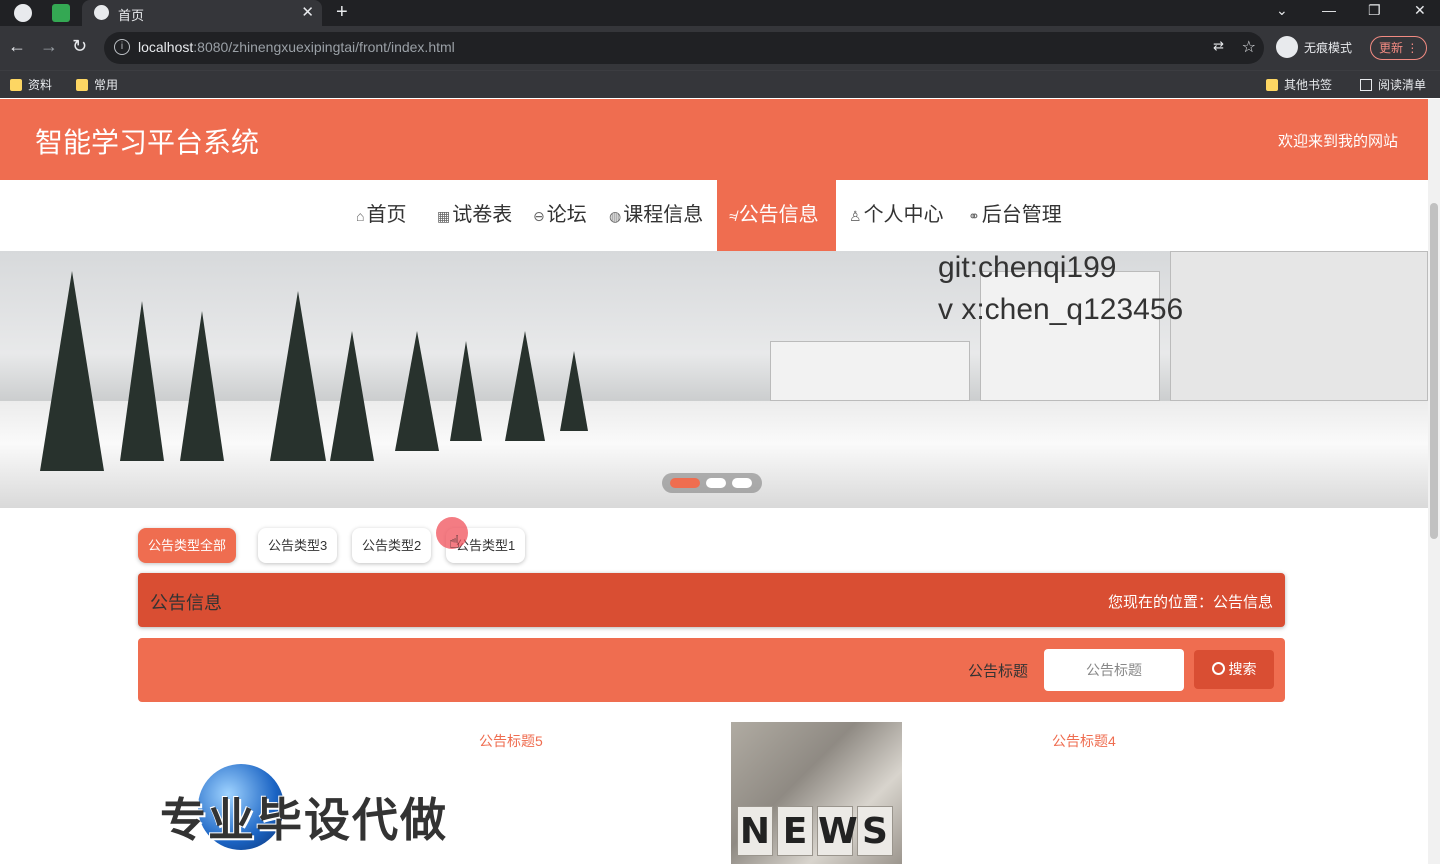 The height and width of the screenshot is (864, 1440). What do you see at coordinates (733, 216) in the screenshot?
I see `notice-icon: ≉` at bounding box center [733, 216].